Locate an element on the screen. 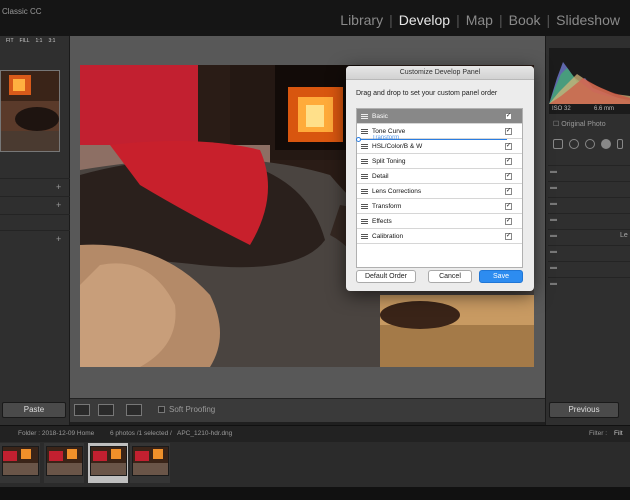 The width and height of the screenshot is (630, 500). before-after-split-icon is located at coordinates (134, 410).